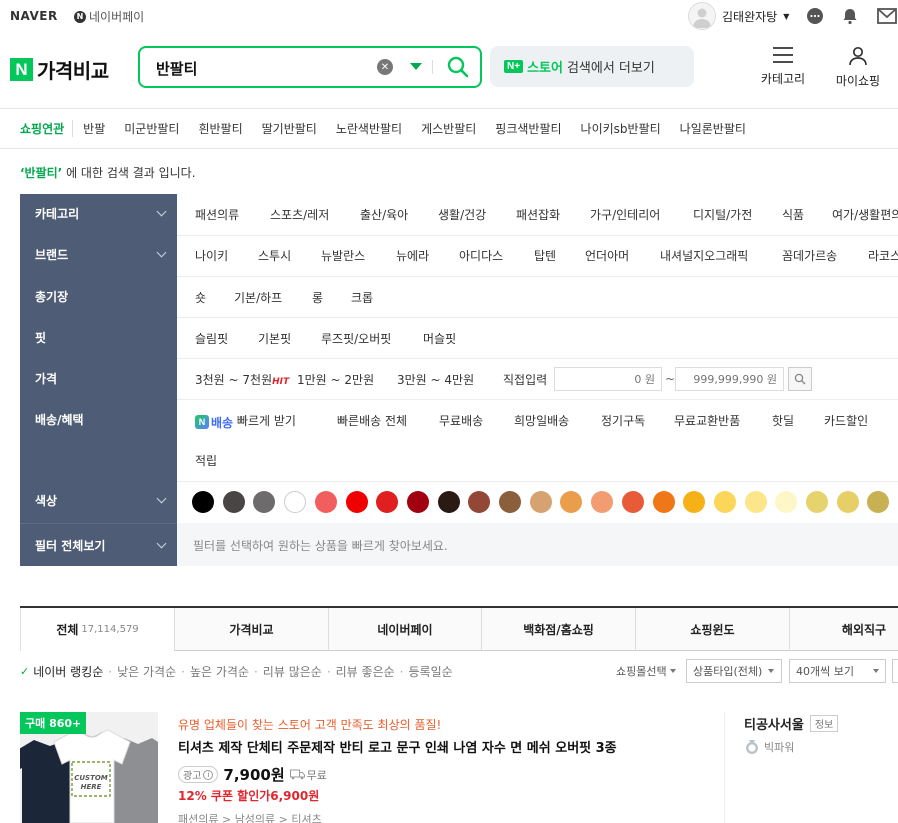 This screenshot has height=823, width=898. I want to click on length-option: 롱, so click(317, 297).